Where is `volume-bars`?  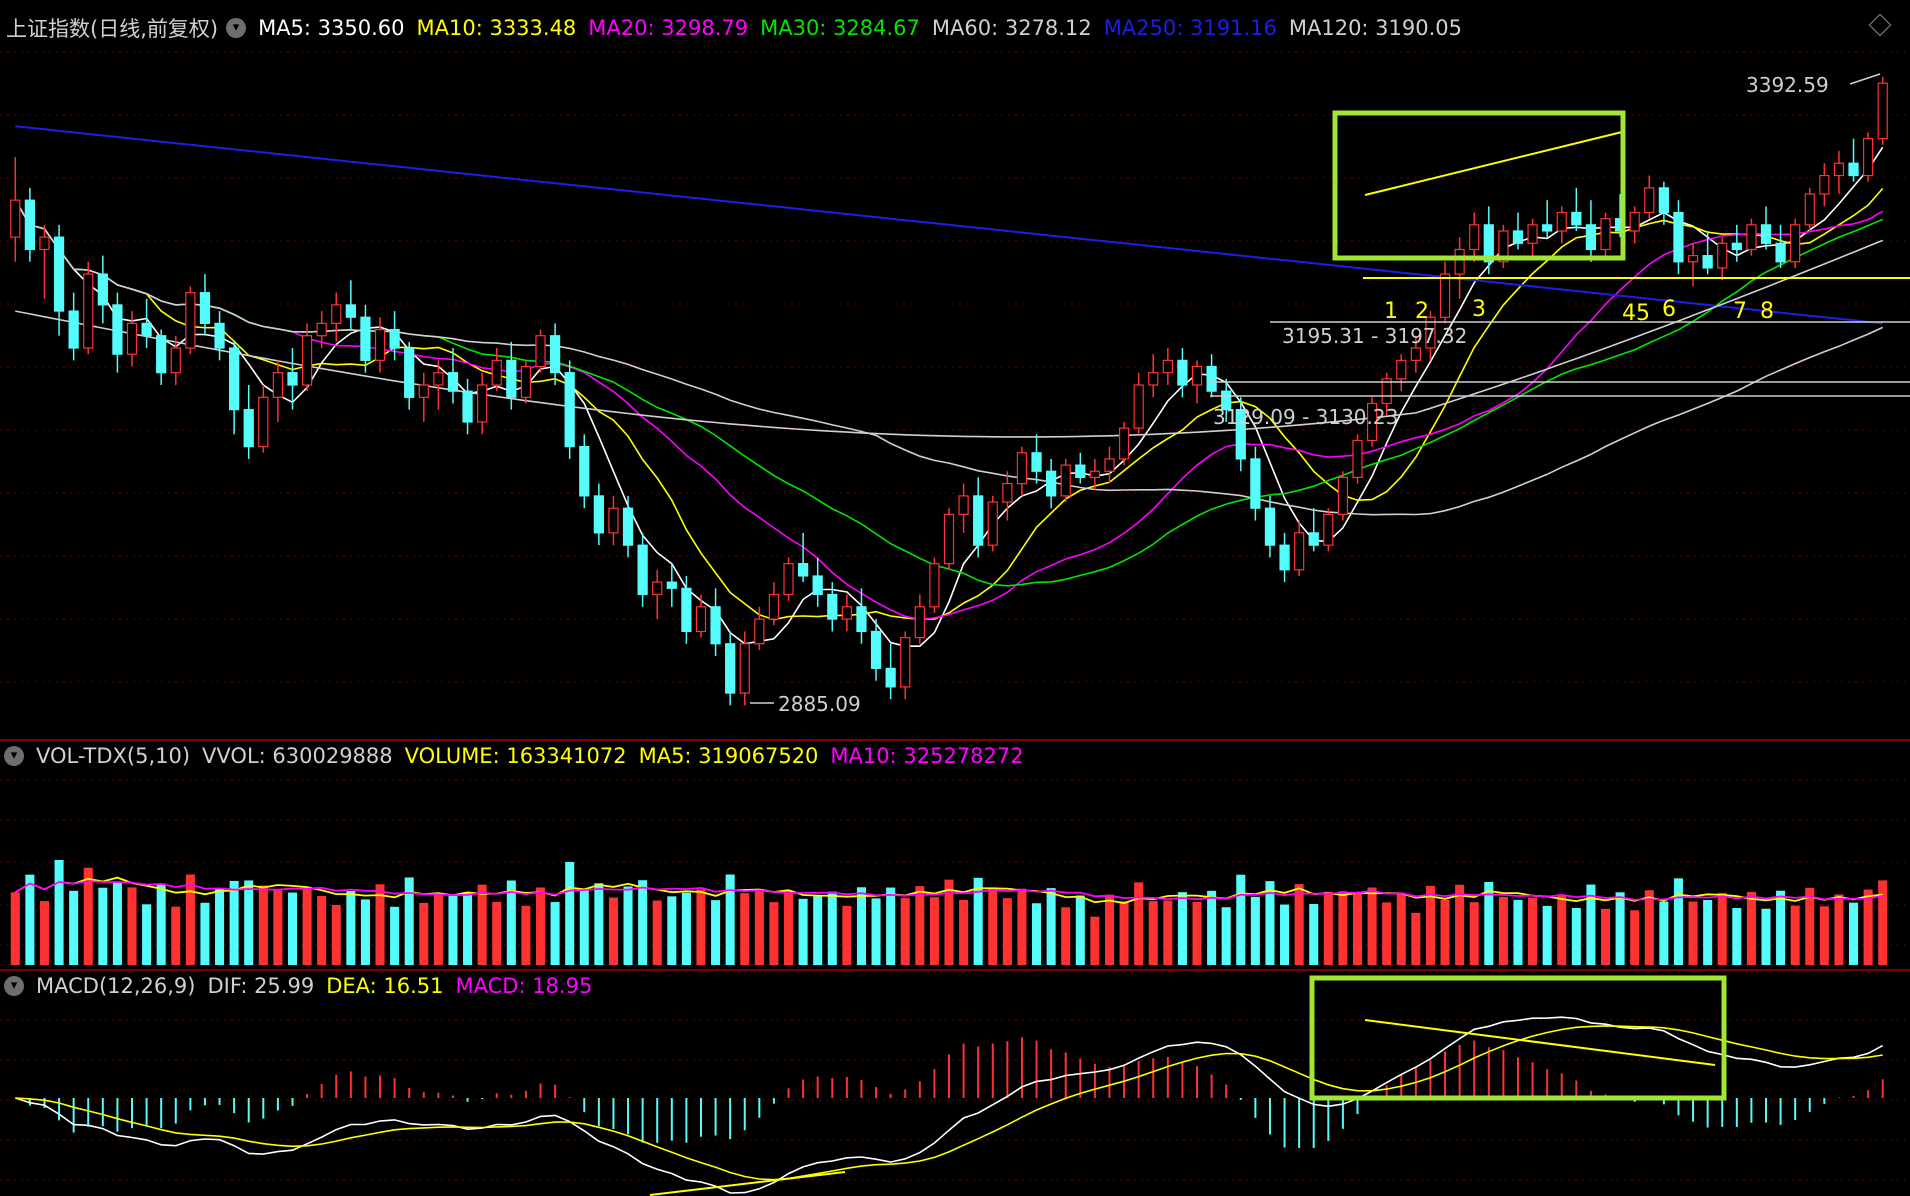 volume-bars is located at coordinates (949, 912).